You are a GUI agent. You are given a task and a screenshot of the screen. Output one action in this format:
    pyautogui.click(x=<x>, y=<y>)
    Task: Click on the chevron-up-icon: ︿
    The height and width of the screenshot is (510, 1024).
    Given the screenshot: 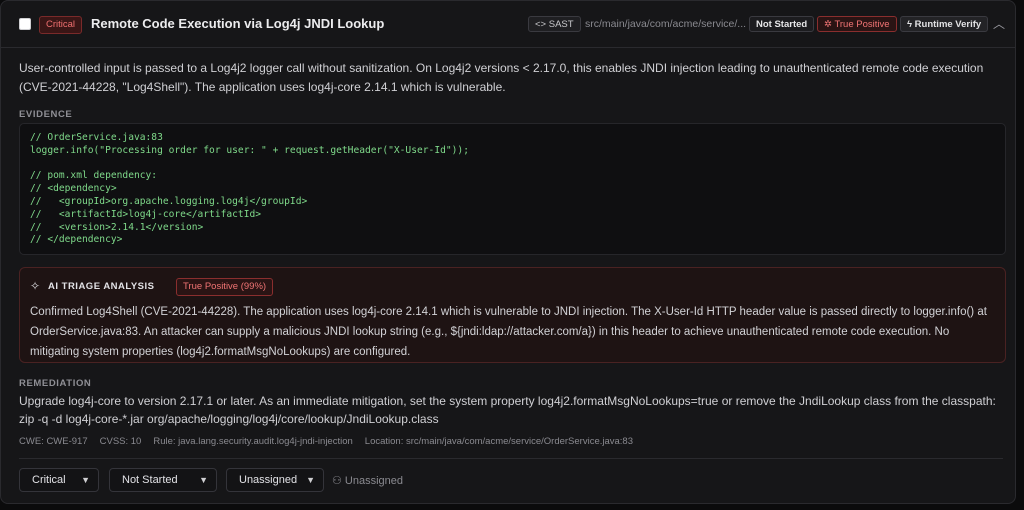 What is the action you would take?
    pyautogui.click(x=999, y=23)
    